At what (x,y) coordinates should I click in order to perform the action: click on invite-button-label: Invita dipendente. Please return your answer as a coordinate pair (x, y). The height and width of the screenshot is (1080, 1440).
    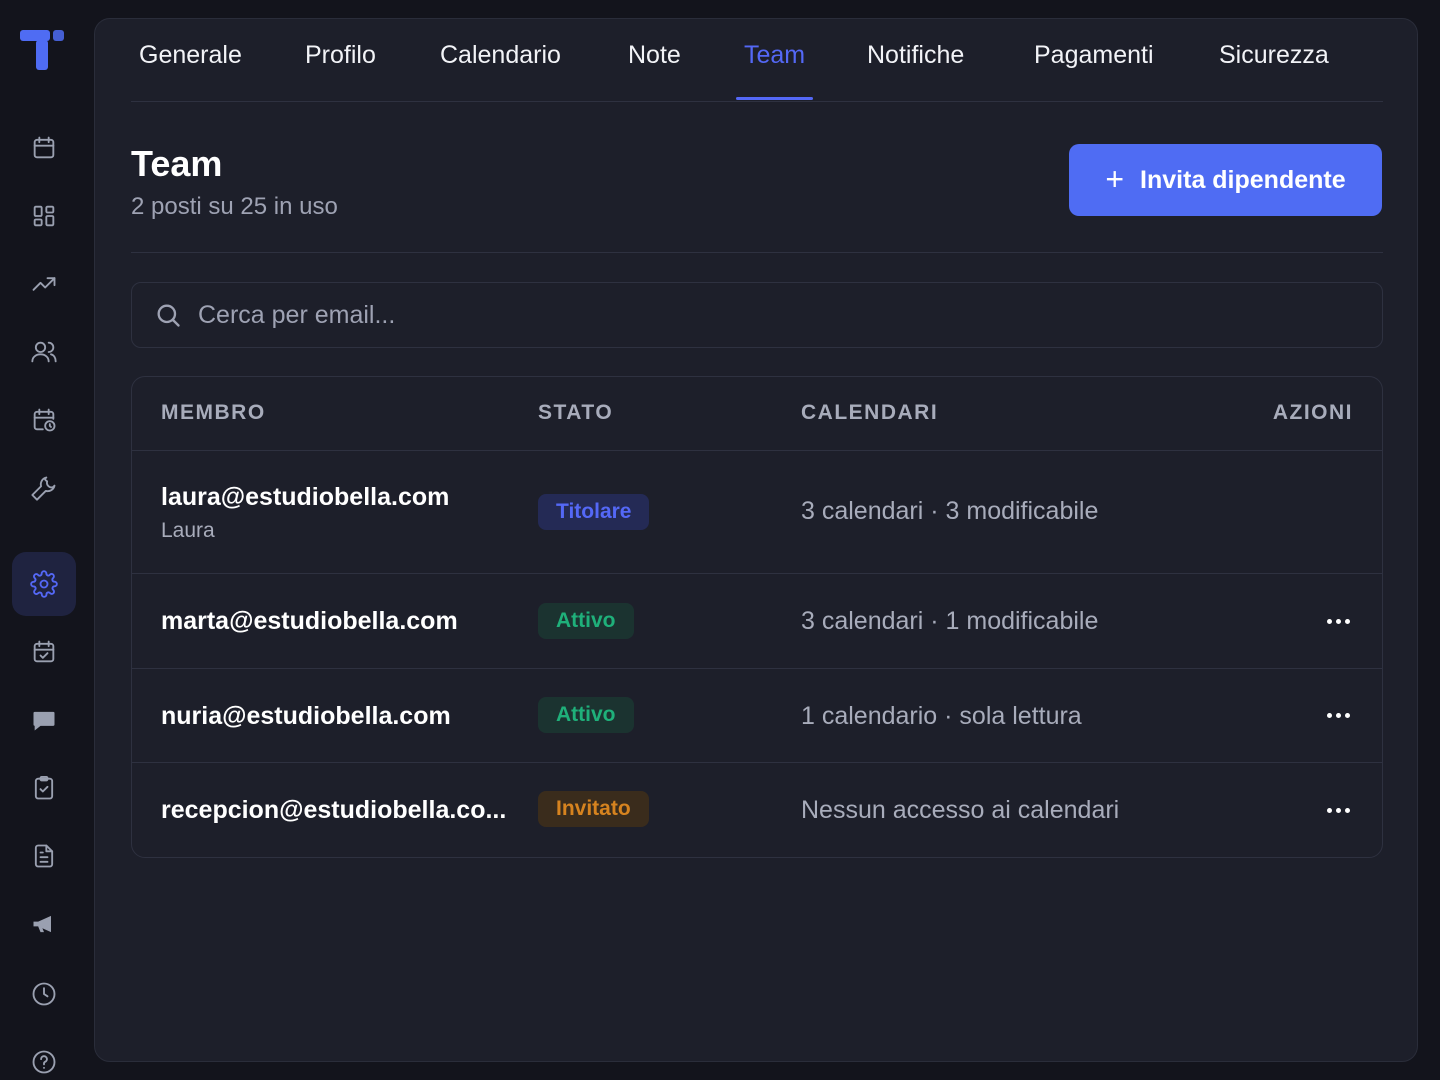
    Looking at the image, I should click on (1243, 179).